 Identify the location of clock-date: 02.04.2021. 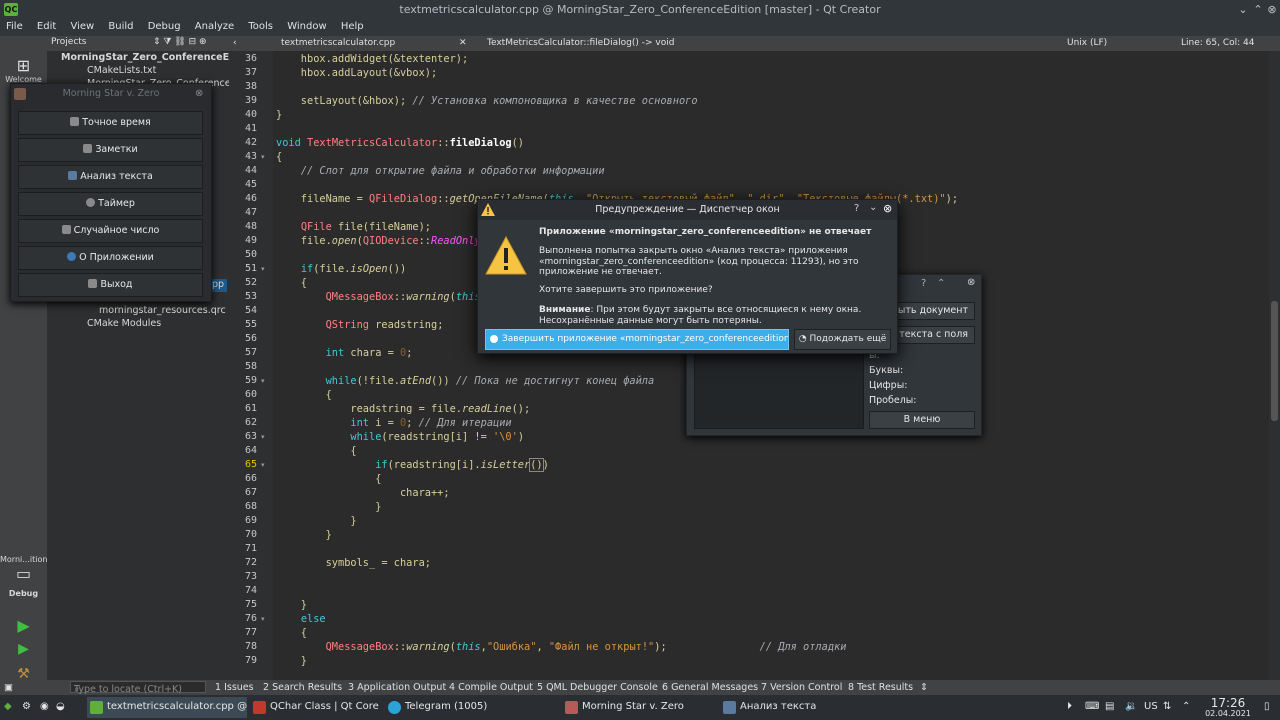
(1228, 713).